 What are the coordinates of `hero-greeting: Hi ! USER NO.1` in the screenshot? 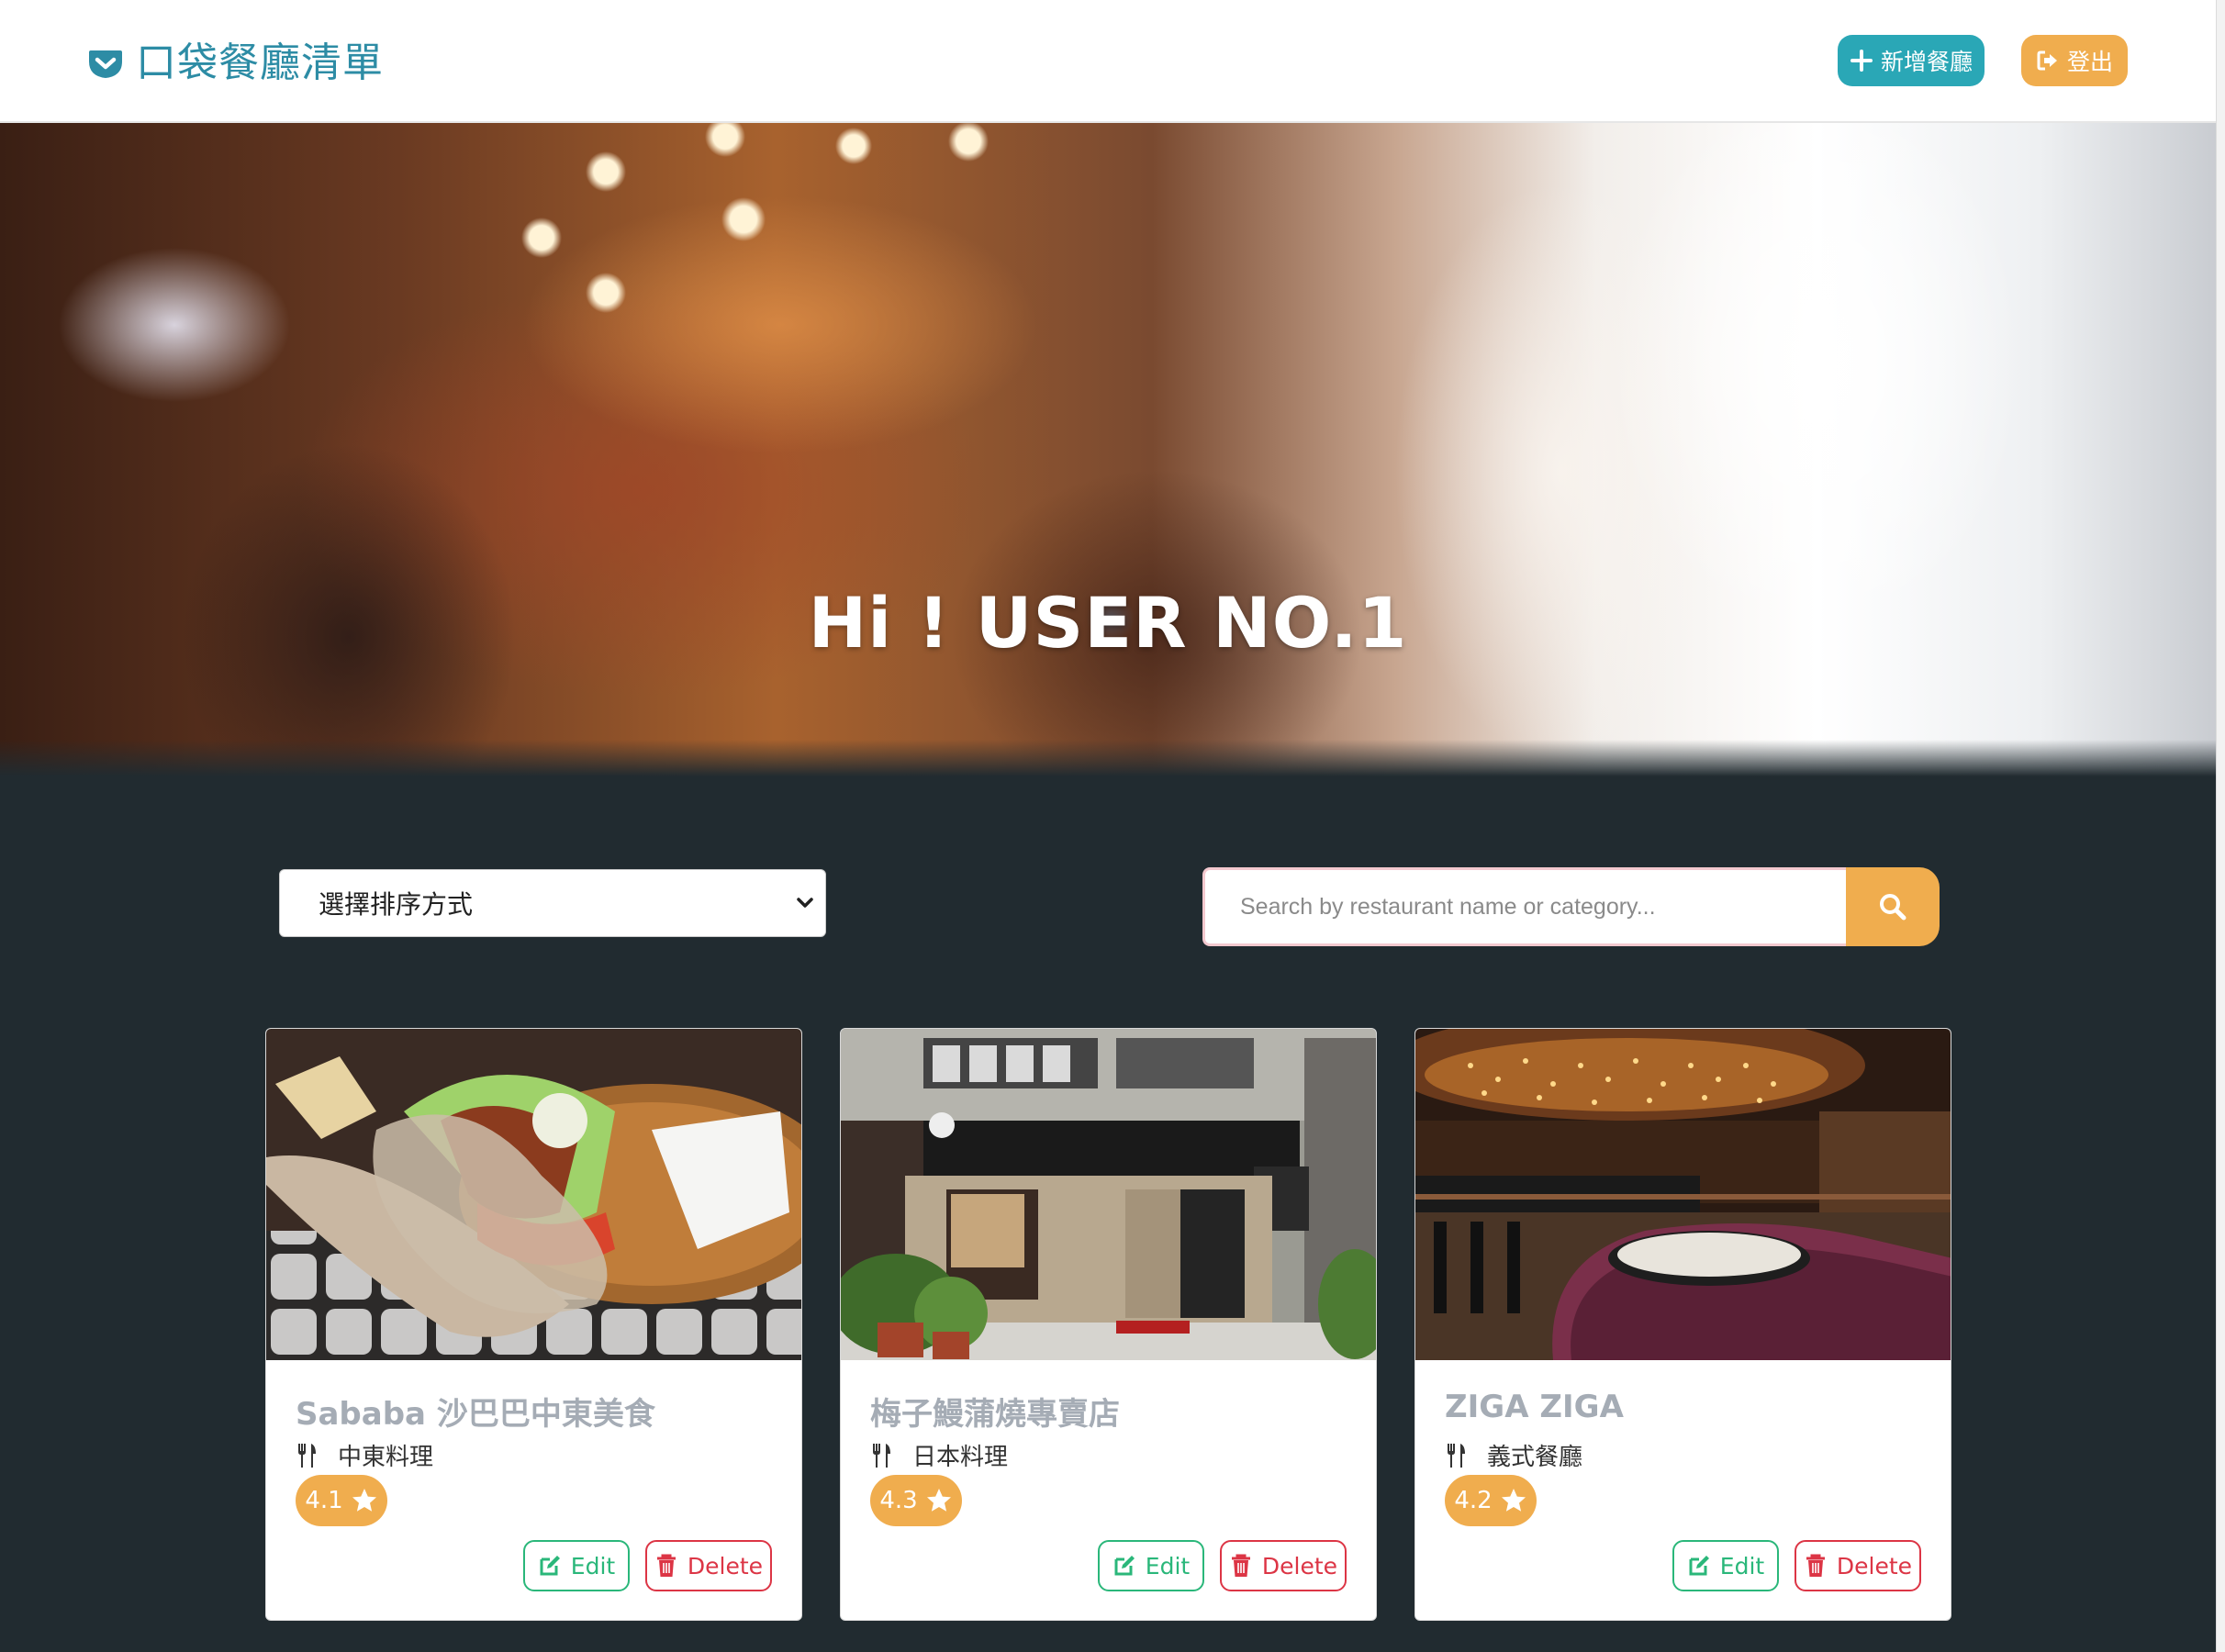 It's located at (1108, 623).